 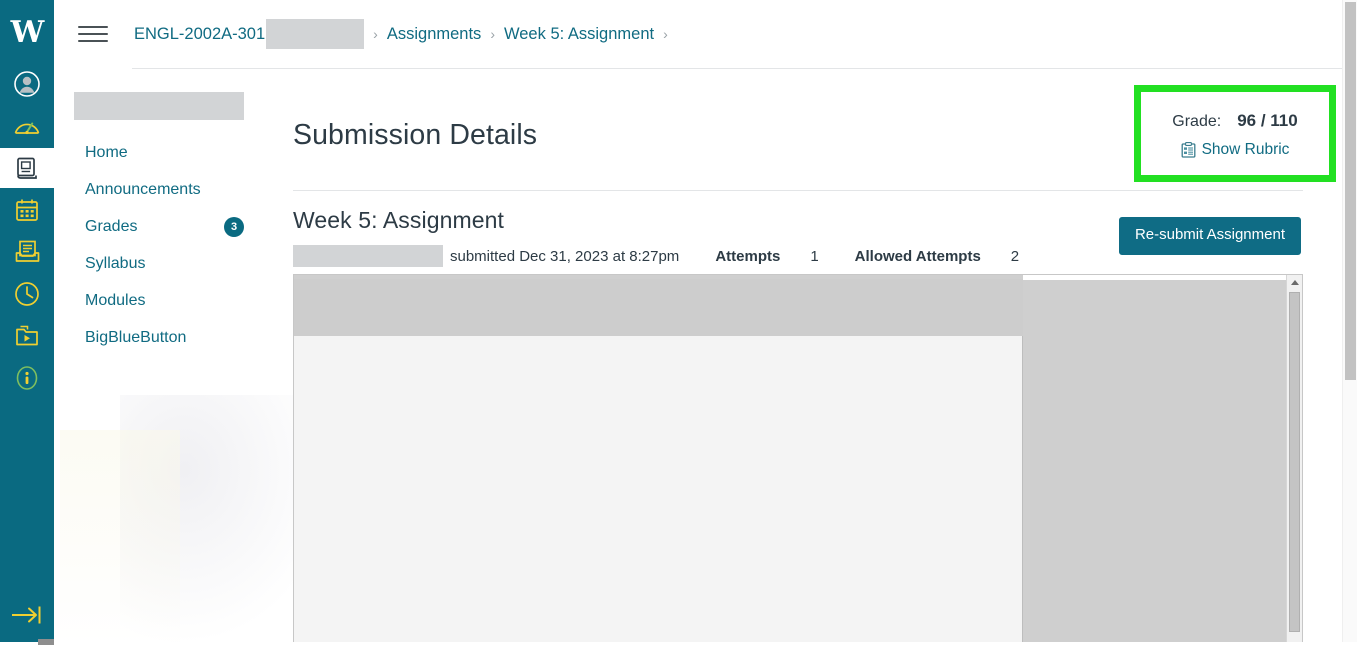 I want to click on sidebar-item-label: Modules, so click(x=115, y=300).